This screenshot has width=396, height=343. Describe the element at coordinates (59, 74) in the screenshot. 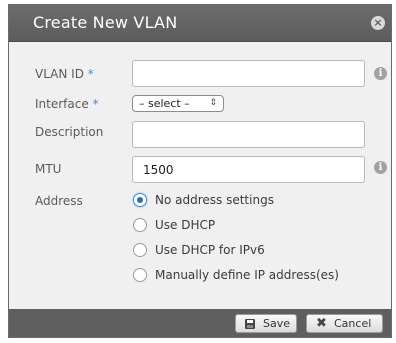

I see `vlan-id-label-text: VLAN ID` at that location.